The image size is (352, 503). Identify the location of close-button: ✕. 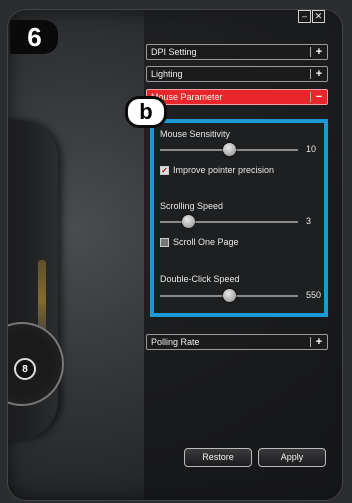
(318, 16).